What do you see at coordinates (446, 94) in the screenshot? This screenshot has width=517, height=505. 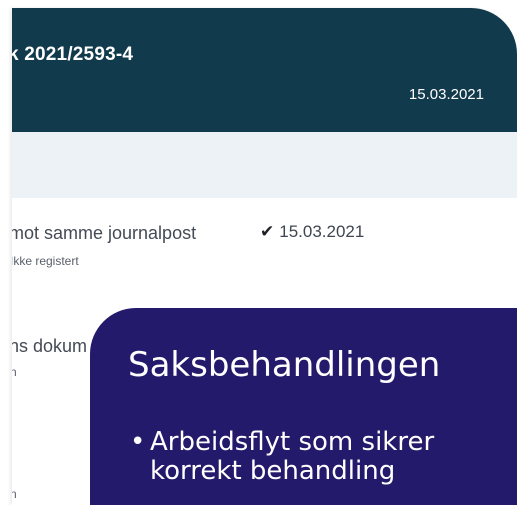 I see `case-date: 15.03.2021` at bounding box center [446, 94].